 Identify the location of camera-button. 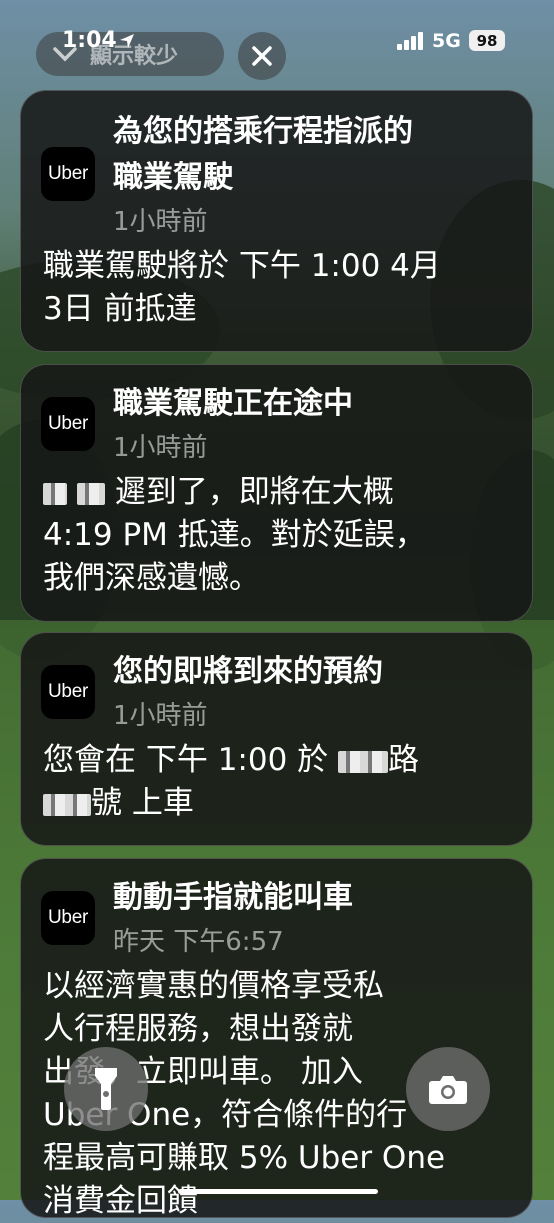
(448, 1089).